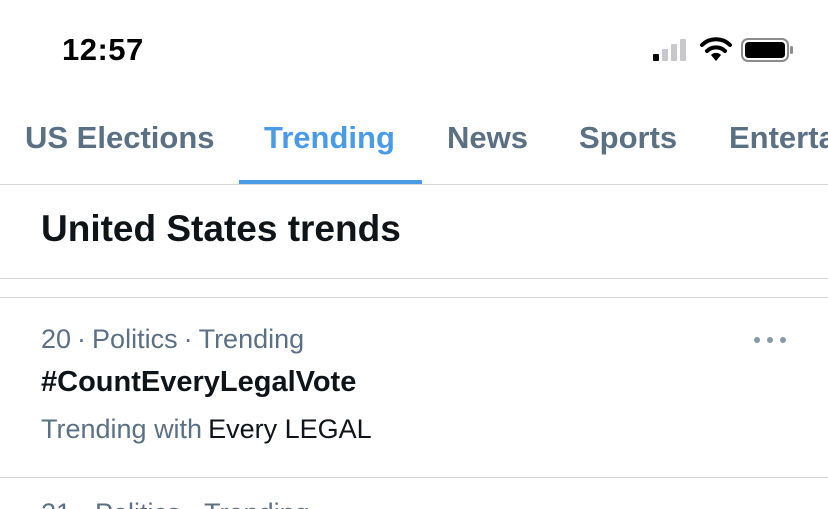 The height and width of the screenshot is (509, 828). What do you see at coordinates (414, 493) in the screenshot?
I see `trend-item-next: 21 · Politics · Trending` at bounding box center [414, 493].